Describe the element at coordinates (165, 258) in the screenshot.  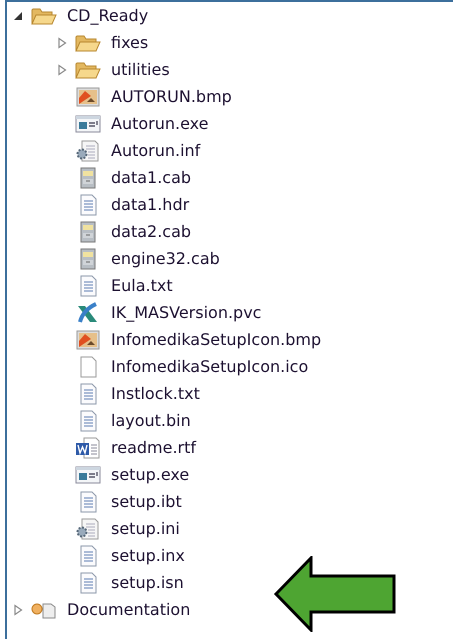
I see `tree-item: engine32.cab` at that location.